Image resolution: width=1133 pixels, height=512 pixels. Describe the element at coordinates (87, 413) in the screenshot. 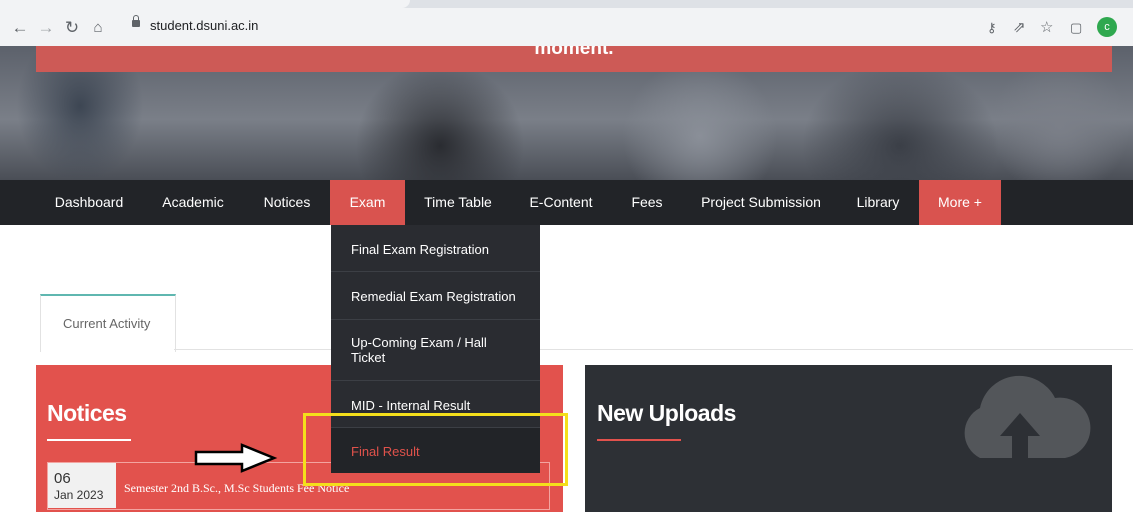

I see `notices-title: Notices` at that location.